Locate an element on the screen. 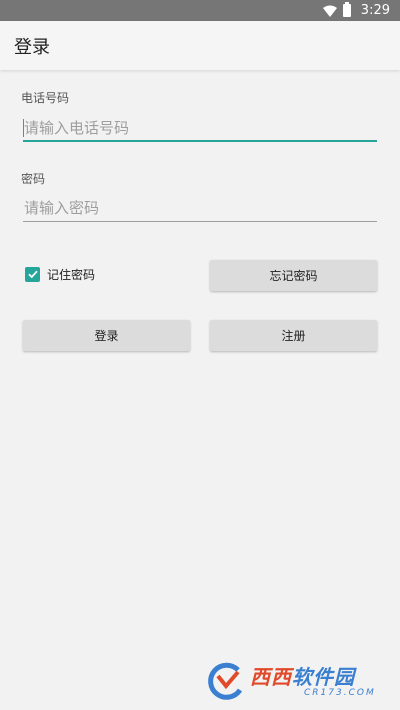 The width and height of the screenshot is (400, 710). forgot-password-button: 忘记密码 is located at coordinates (293, 275).